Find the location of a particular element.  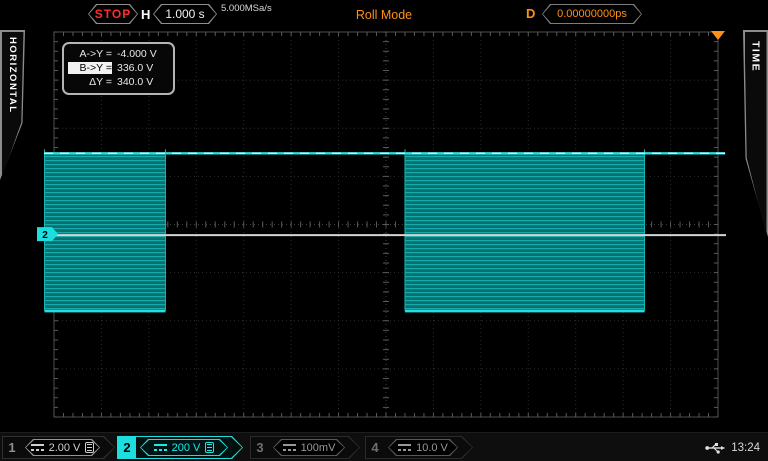

trigger-delay-box: 0.00000000ps is located at coordinates (592, 14).